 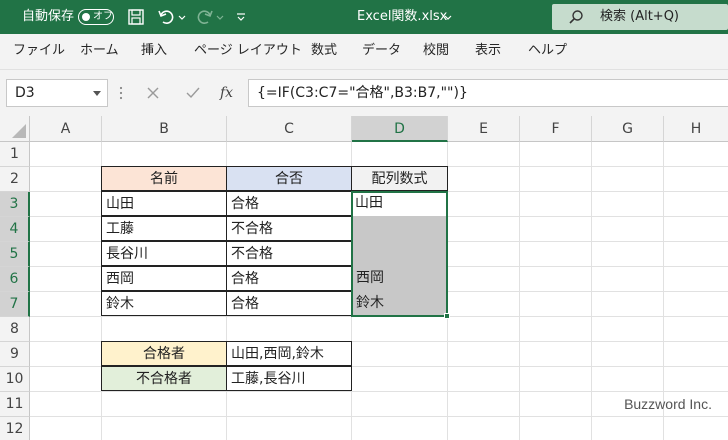 What do you see at coordinates (136, 17) in the screenshot?
I see `save-icon` at bounding box center [136, 17].